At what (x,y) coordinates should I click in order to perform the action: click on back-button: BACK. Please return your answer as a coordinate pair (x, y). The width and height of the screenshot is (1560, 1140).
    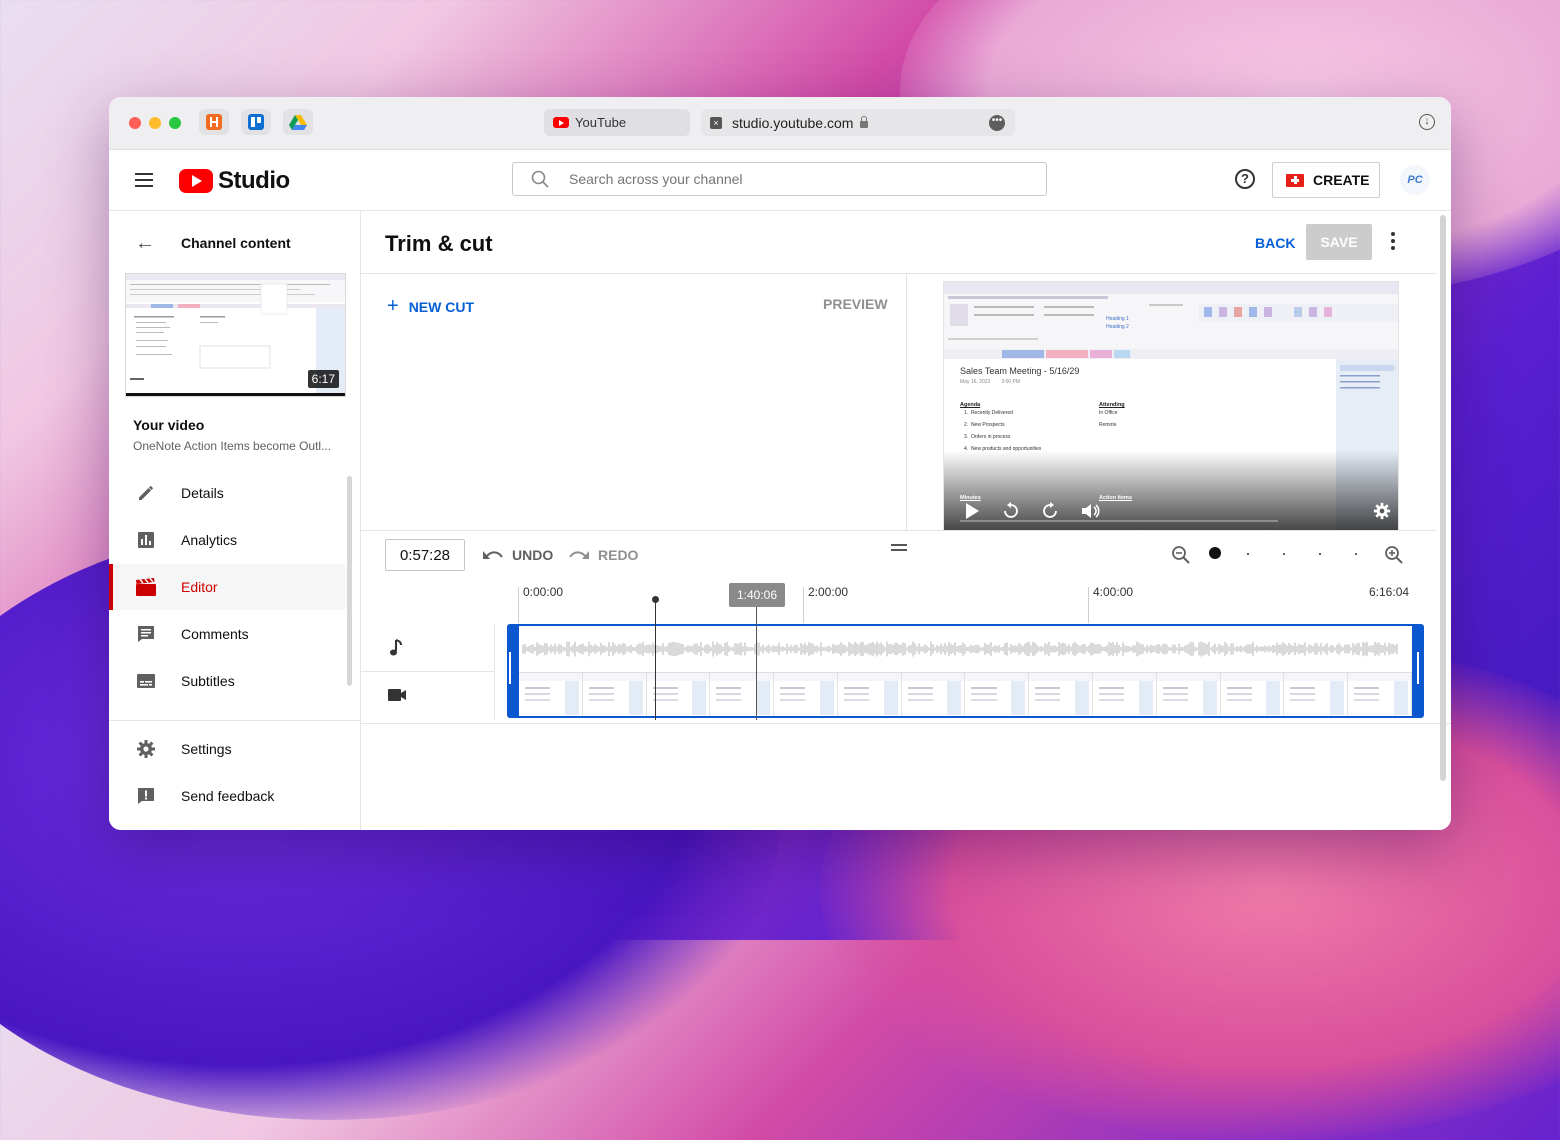
    Looking at the image, I should click on (1275, 243).